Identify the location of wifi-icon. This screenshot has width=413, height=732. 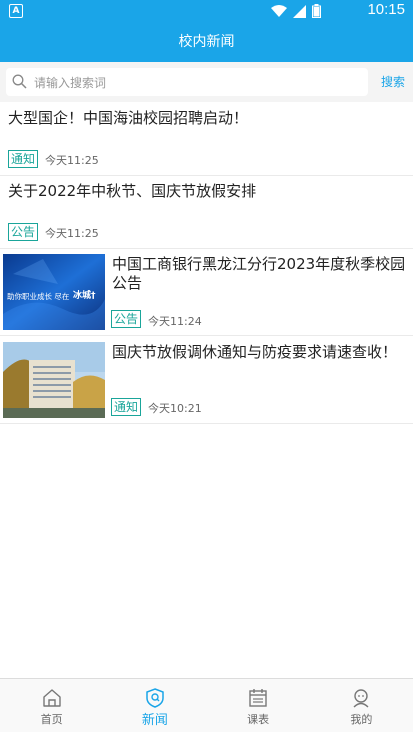
(279, 10).